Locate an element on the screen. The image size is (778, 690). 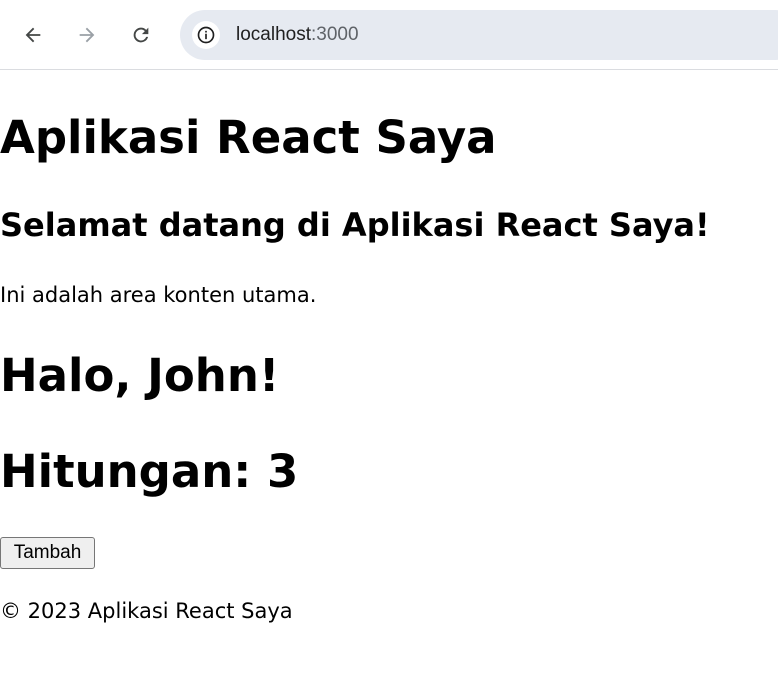
arrow-right-icon is located at coordinates (87, 35).